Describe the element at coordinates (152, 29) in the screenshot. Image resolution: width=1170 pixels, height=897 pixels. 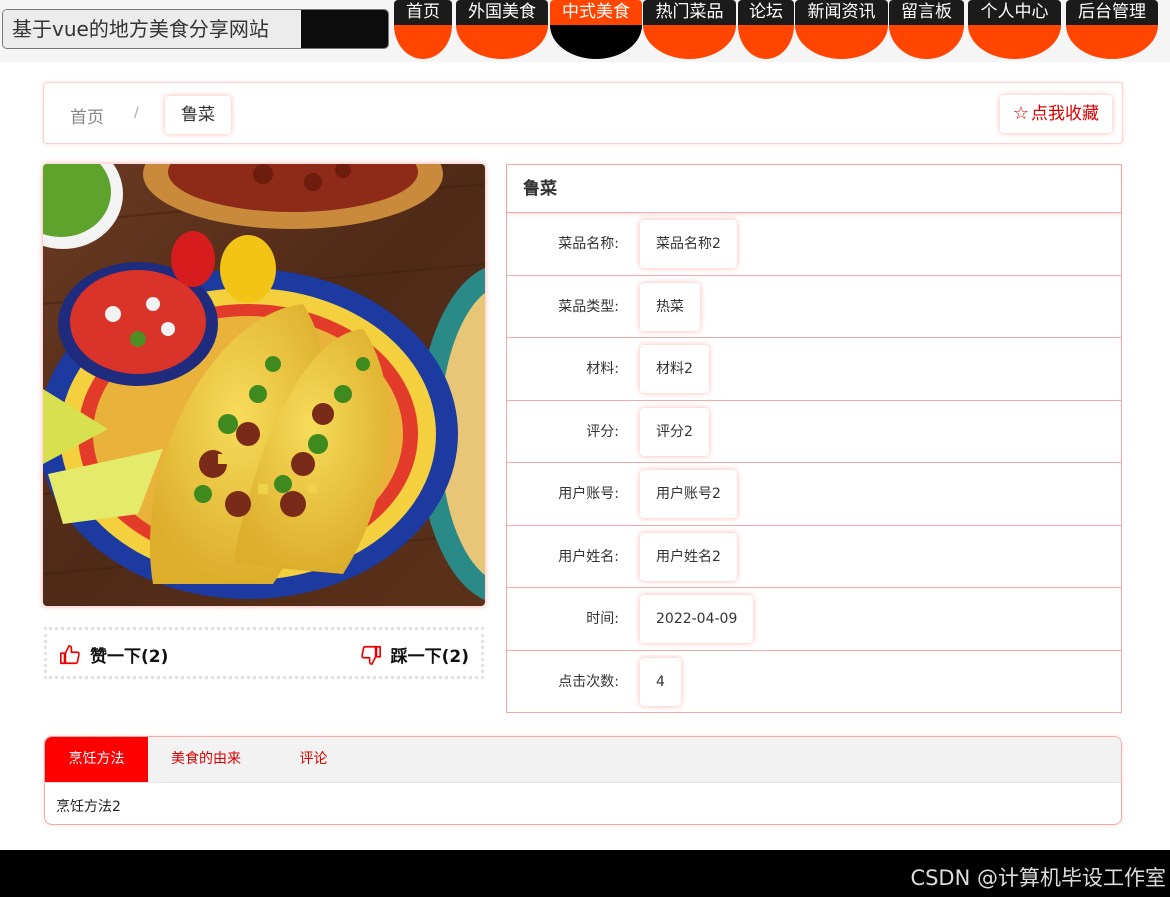
I see `site-title: 基于vue的地方美食分享网站` at that location.